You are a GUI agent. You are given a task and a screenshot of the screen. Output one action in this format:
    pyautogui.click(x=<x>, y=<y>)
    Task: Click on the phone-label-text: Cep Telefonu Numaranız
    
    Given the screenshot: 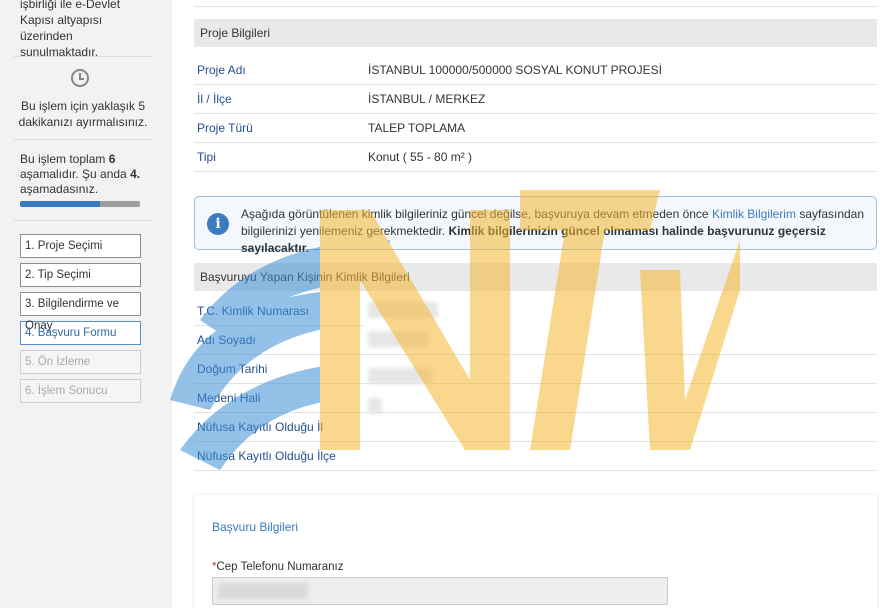 What is the action you would take?
    pyautogui.click(x=280, y=567)
    